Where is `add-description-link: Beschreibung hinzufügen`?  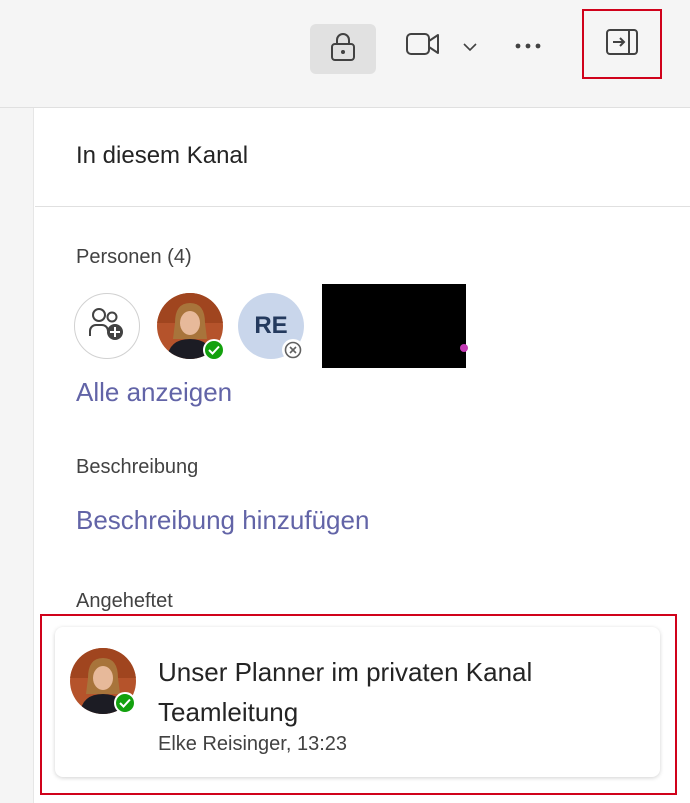
add-description-link: Beschreibung hinzufügen is located at coordinates (222, 520).